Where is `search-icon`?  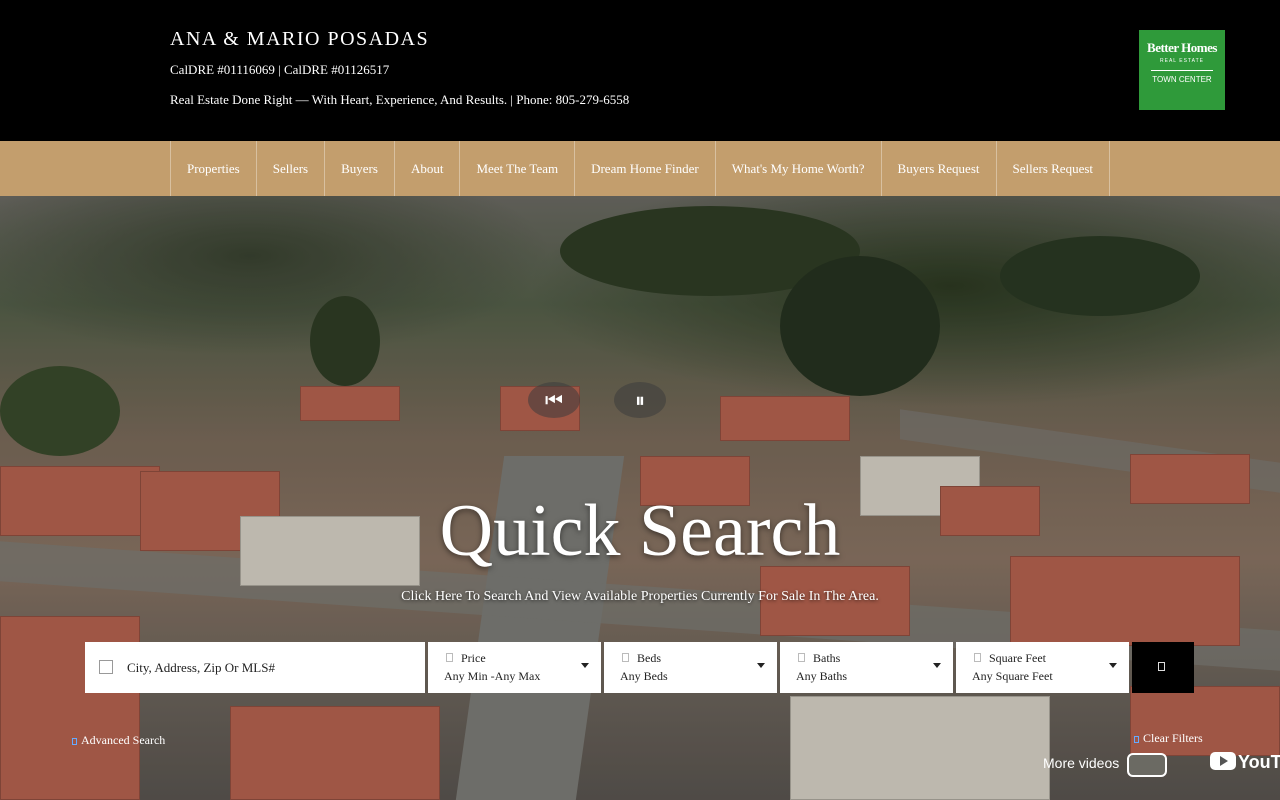 search-icon is located at coordinates (1161, 666).